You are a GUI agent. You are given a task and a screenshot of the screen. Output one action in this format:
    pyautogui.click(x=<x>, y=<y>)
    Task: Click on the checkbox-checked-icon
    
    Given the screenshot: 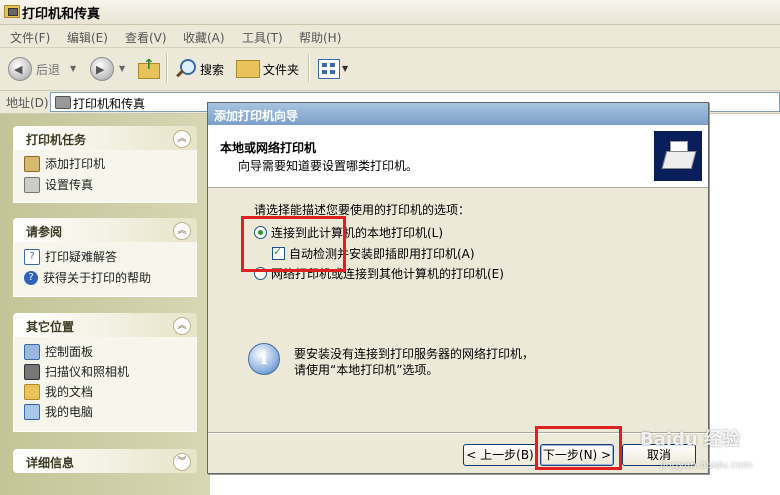 What is the action you would take?
    pyautogui.click(x=278, y=252)
    